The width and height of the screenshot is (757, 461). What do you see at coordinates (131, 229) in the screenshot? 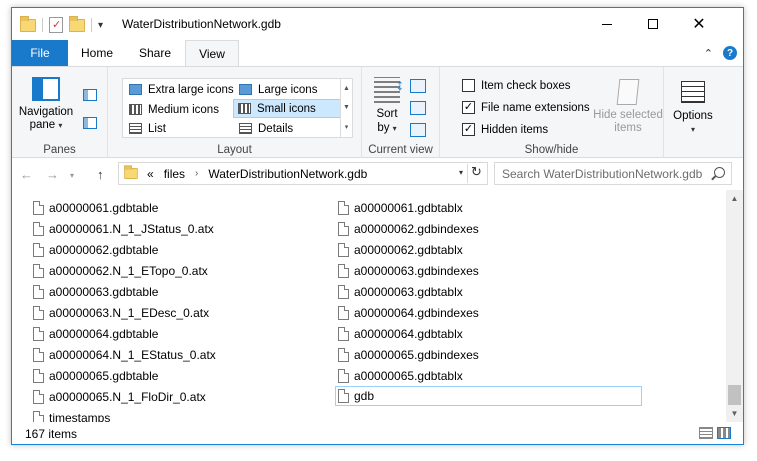
I see `file-name: a00000061.N_1_JStatus_0.atx` at bounding box center [131, 229].